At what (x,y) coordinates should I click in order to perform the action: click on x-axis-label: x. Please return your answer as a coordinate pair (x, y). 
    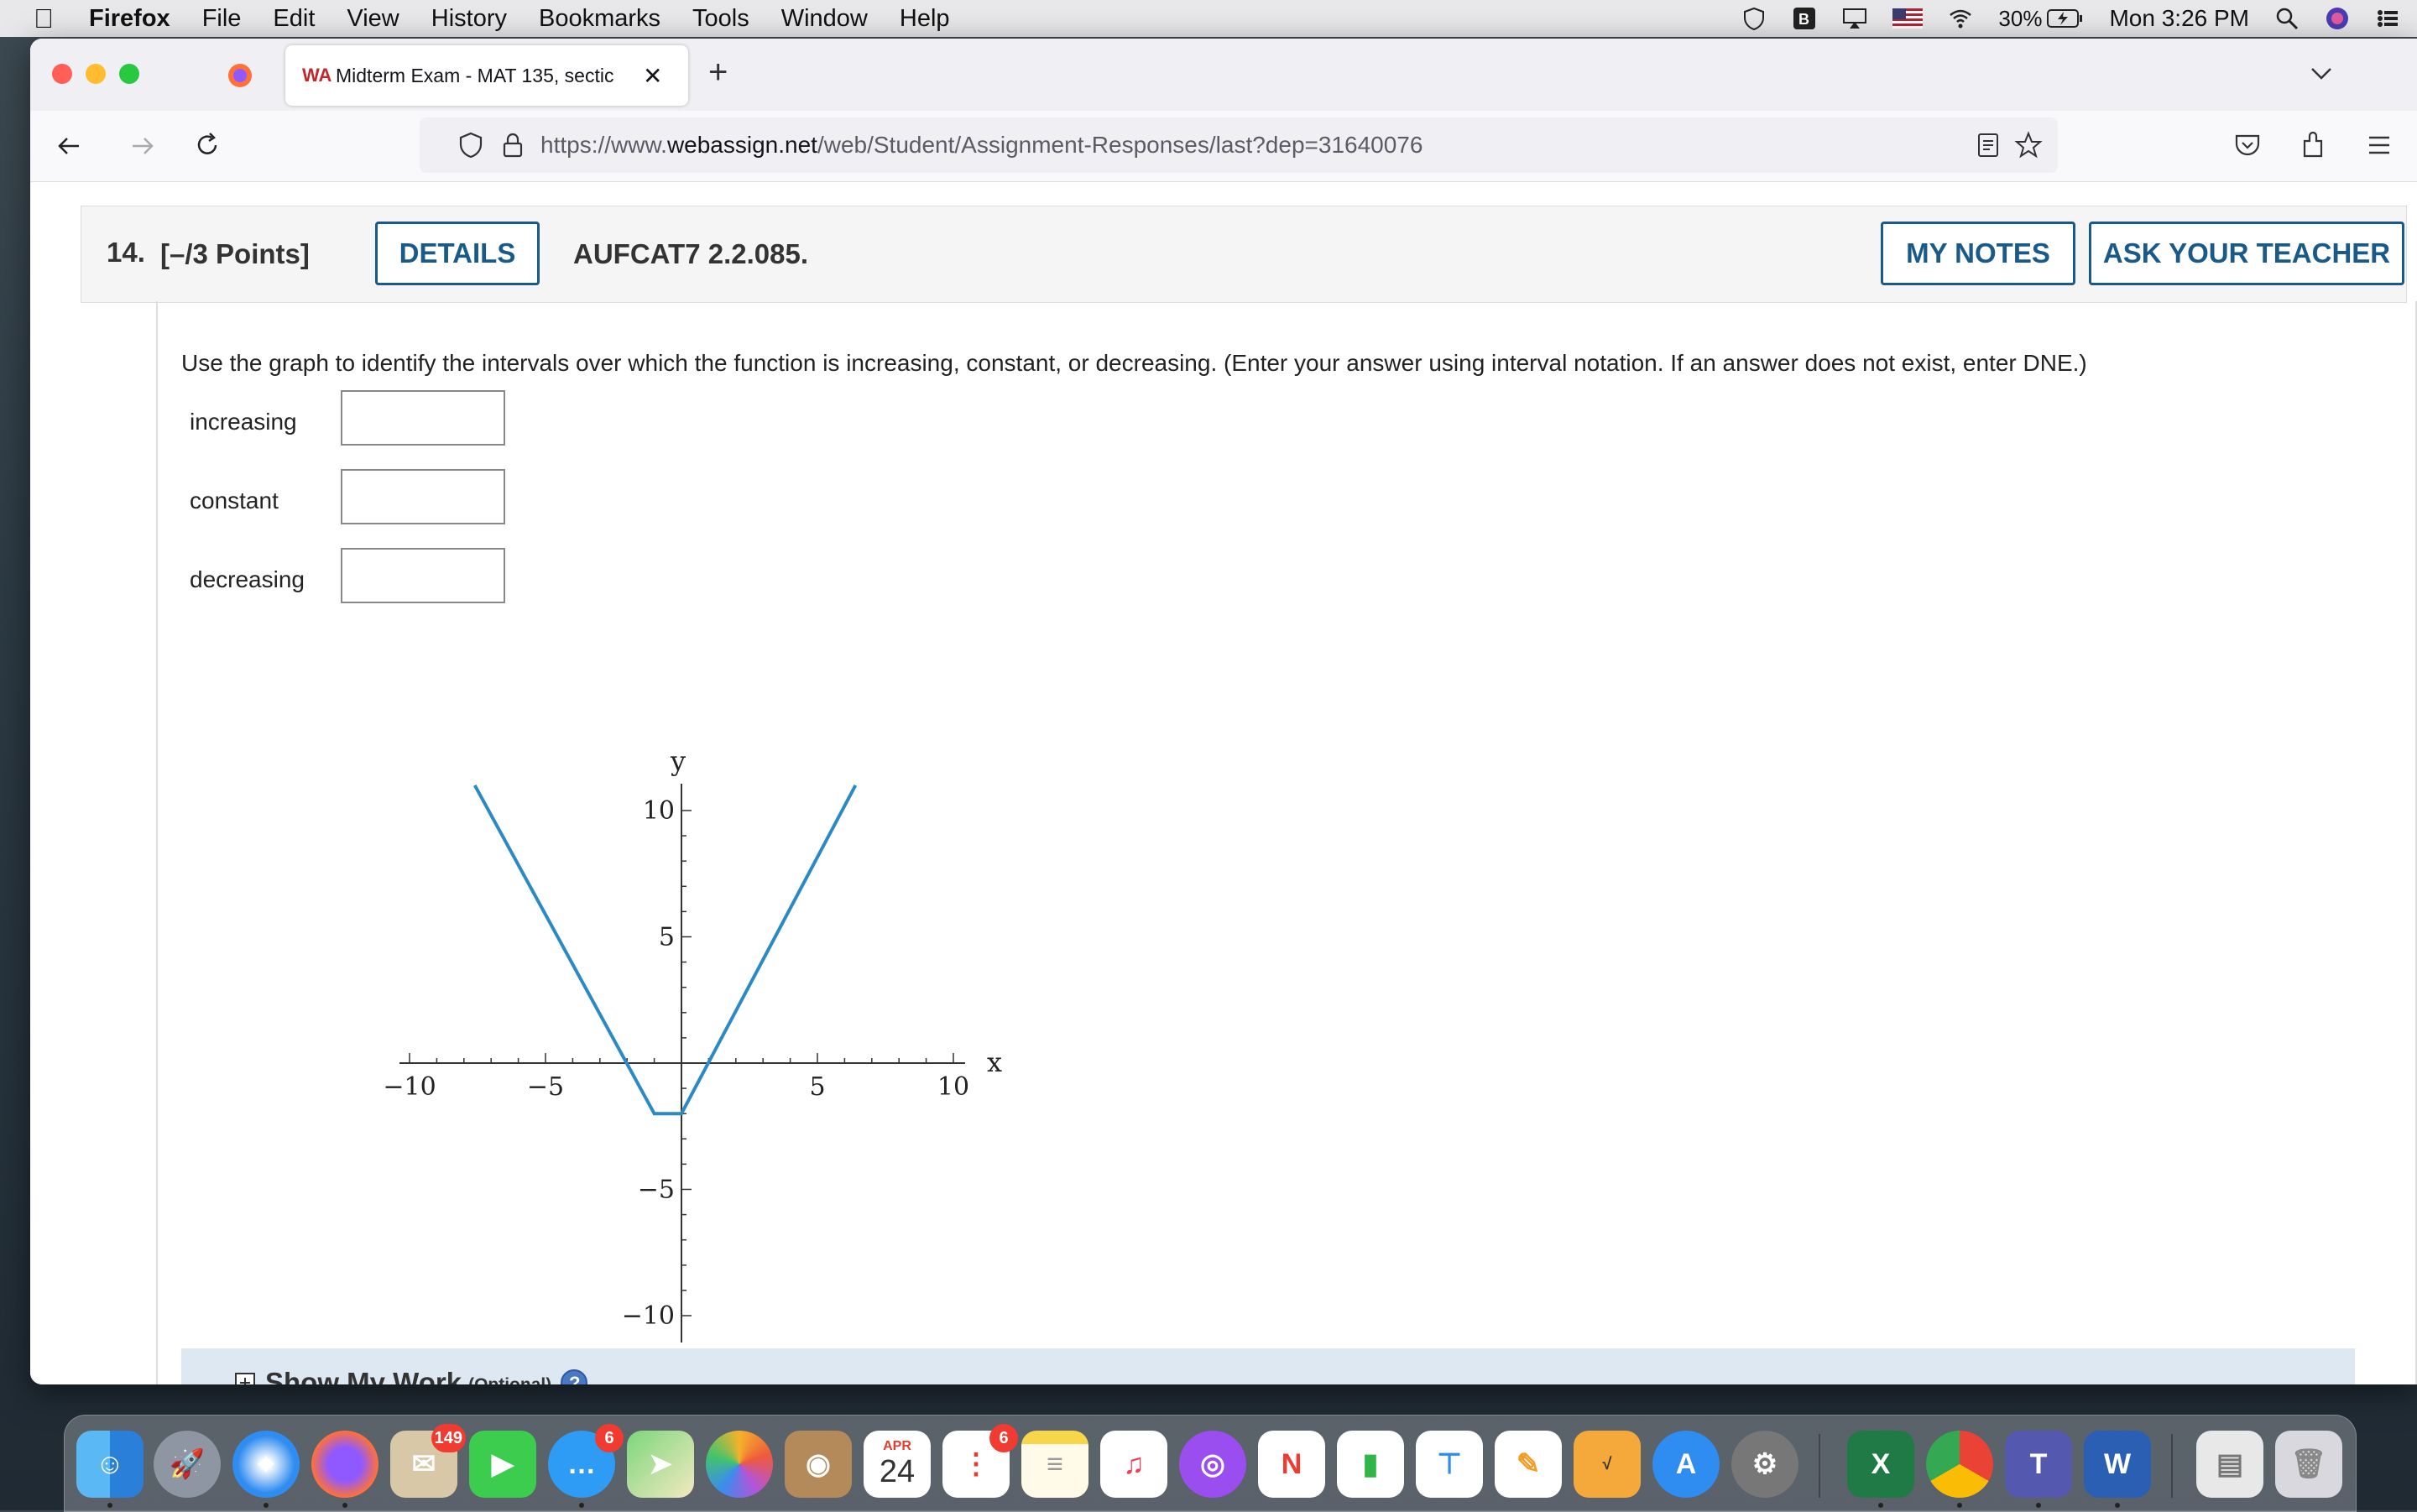
    Looking at the image, I should click on (994, 1062).